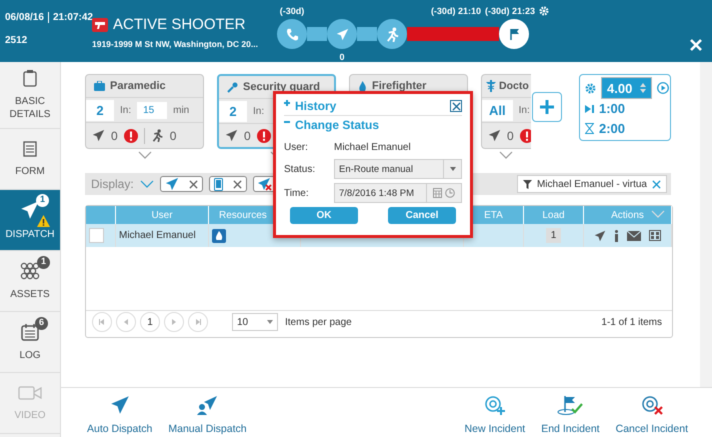 This screenshot has height=437, width=712. What do you see at coordinates (207, 415) in the screenshot?
I see `toolbar-button: Manual Dispatch` at bounding box center [207, 415].